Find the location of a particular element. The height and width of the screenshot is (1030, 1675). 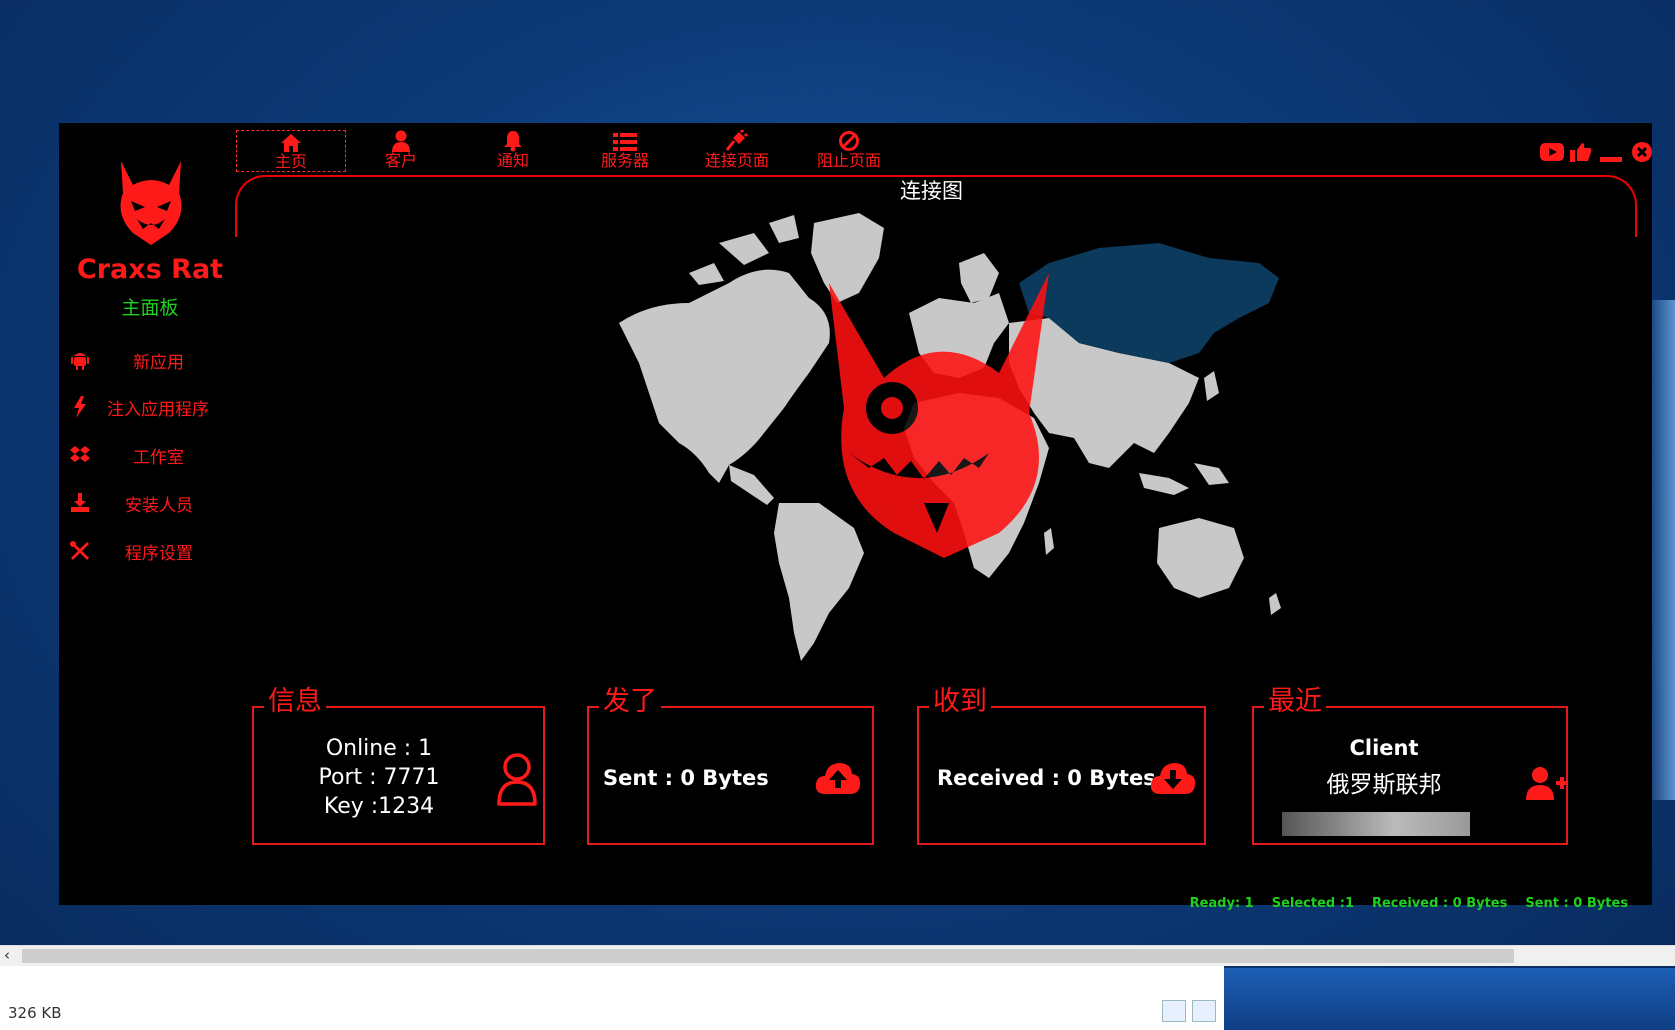

tab-label: 连接页面 is located at coordinates (736, 160).